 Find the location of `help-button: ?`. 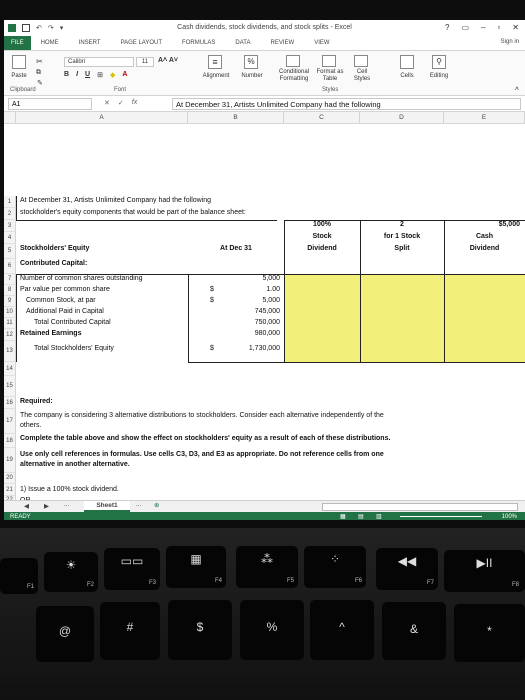

help-button: ? is located at coordinates (447, 27).